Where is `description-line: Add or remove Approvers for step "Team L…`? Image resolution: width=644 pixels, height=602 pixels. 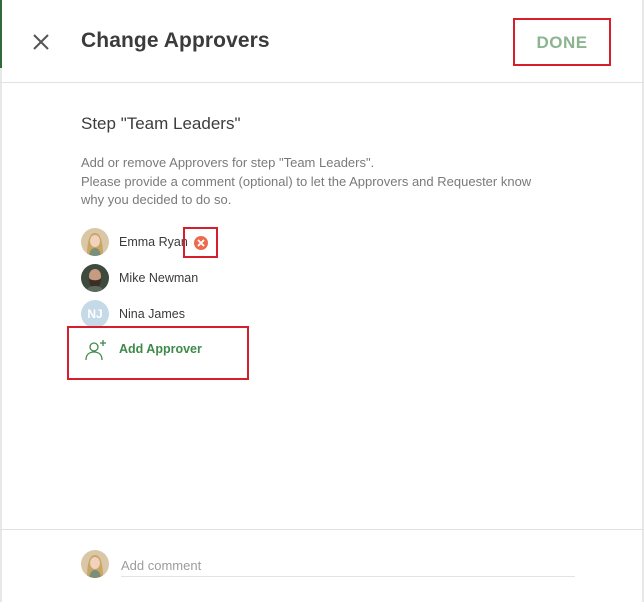
description-line: Add or remove Approvers for step "Team L… is located at coordinates (228, 162).